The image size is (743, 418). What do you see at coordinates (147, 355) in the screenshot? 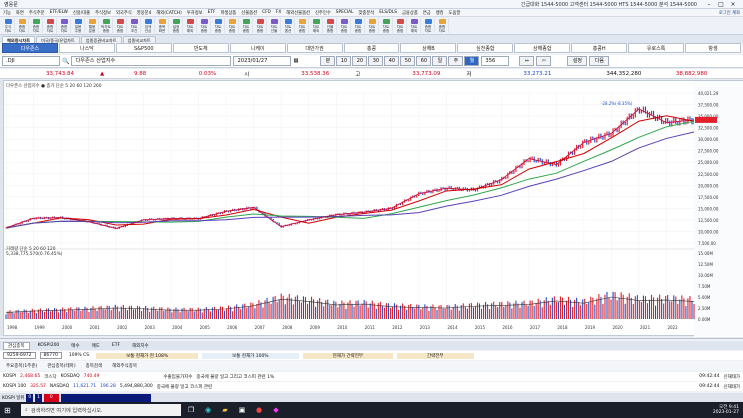
I see `row2-cell: 보통 현재가 현 108%` at bounding box center [147, 355].